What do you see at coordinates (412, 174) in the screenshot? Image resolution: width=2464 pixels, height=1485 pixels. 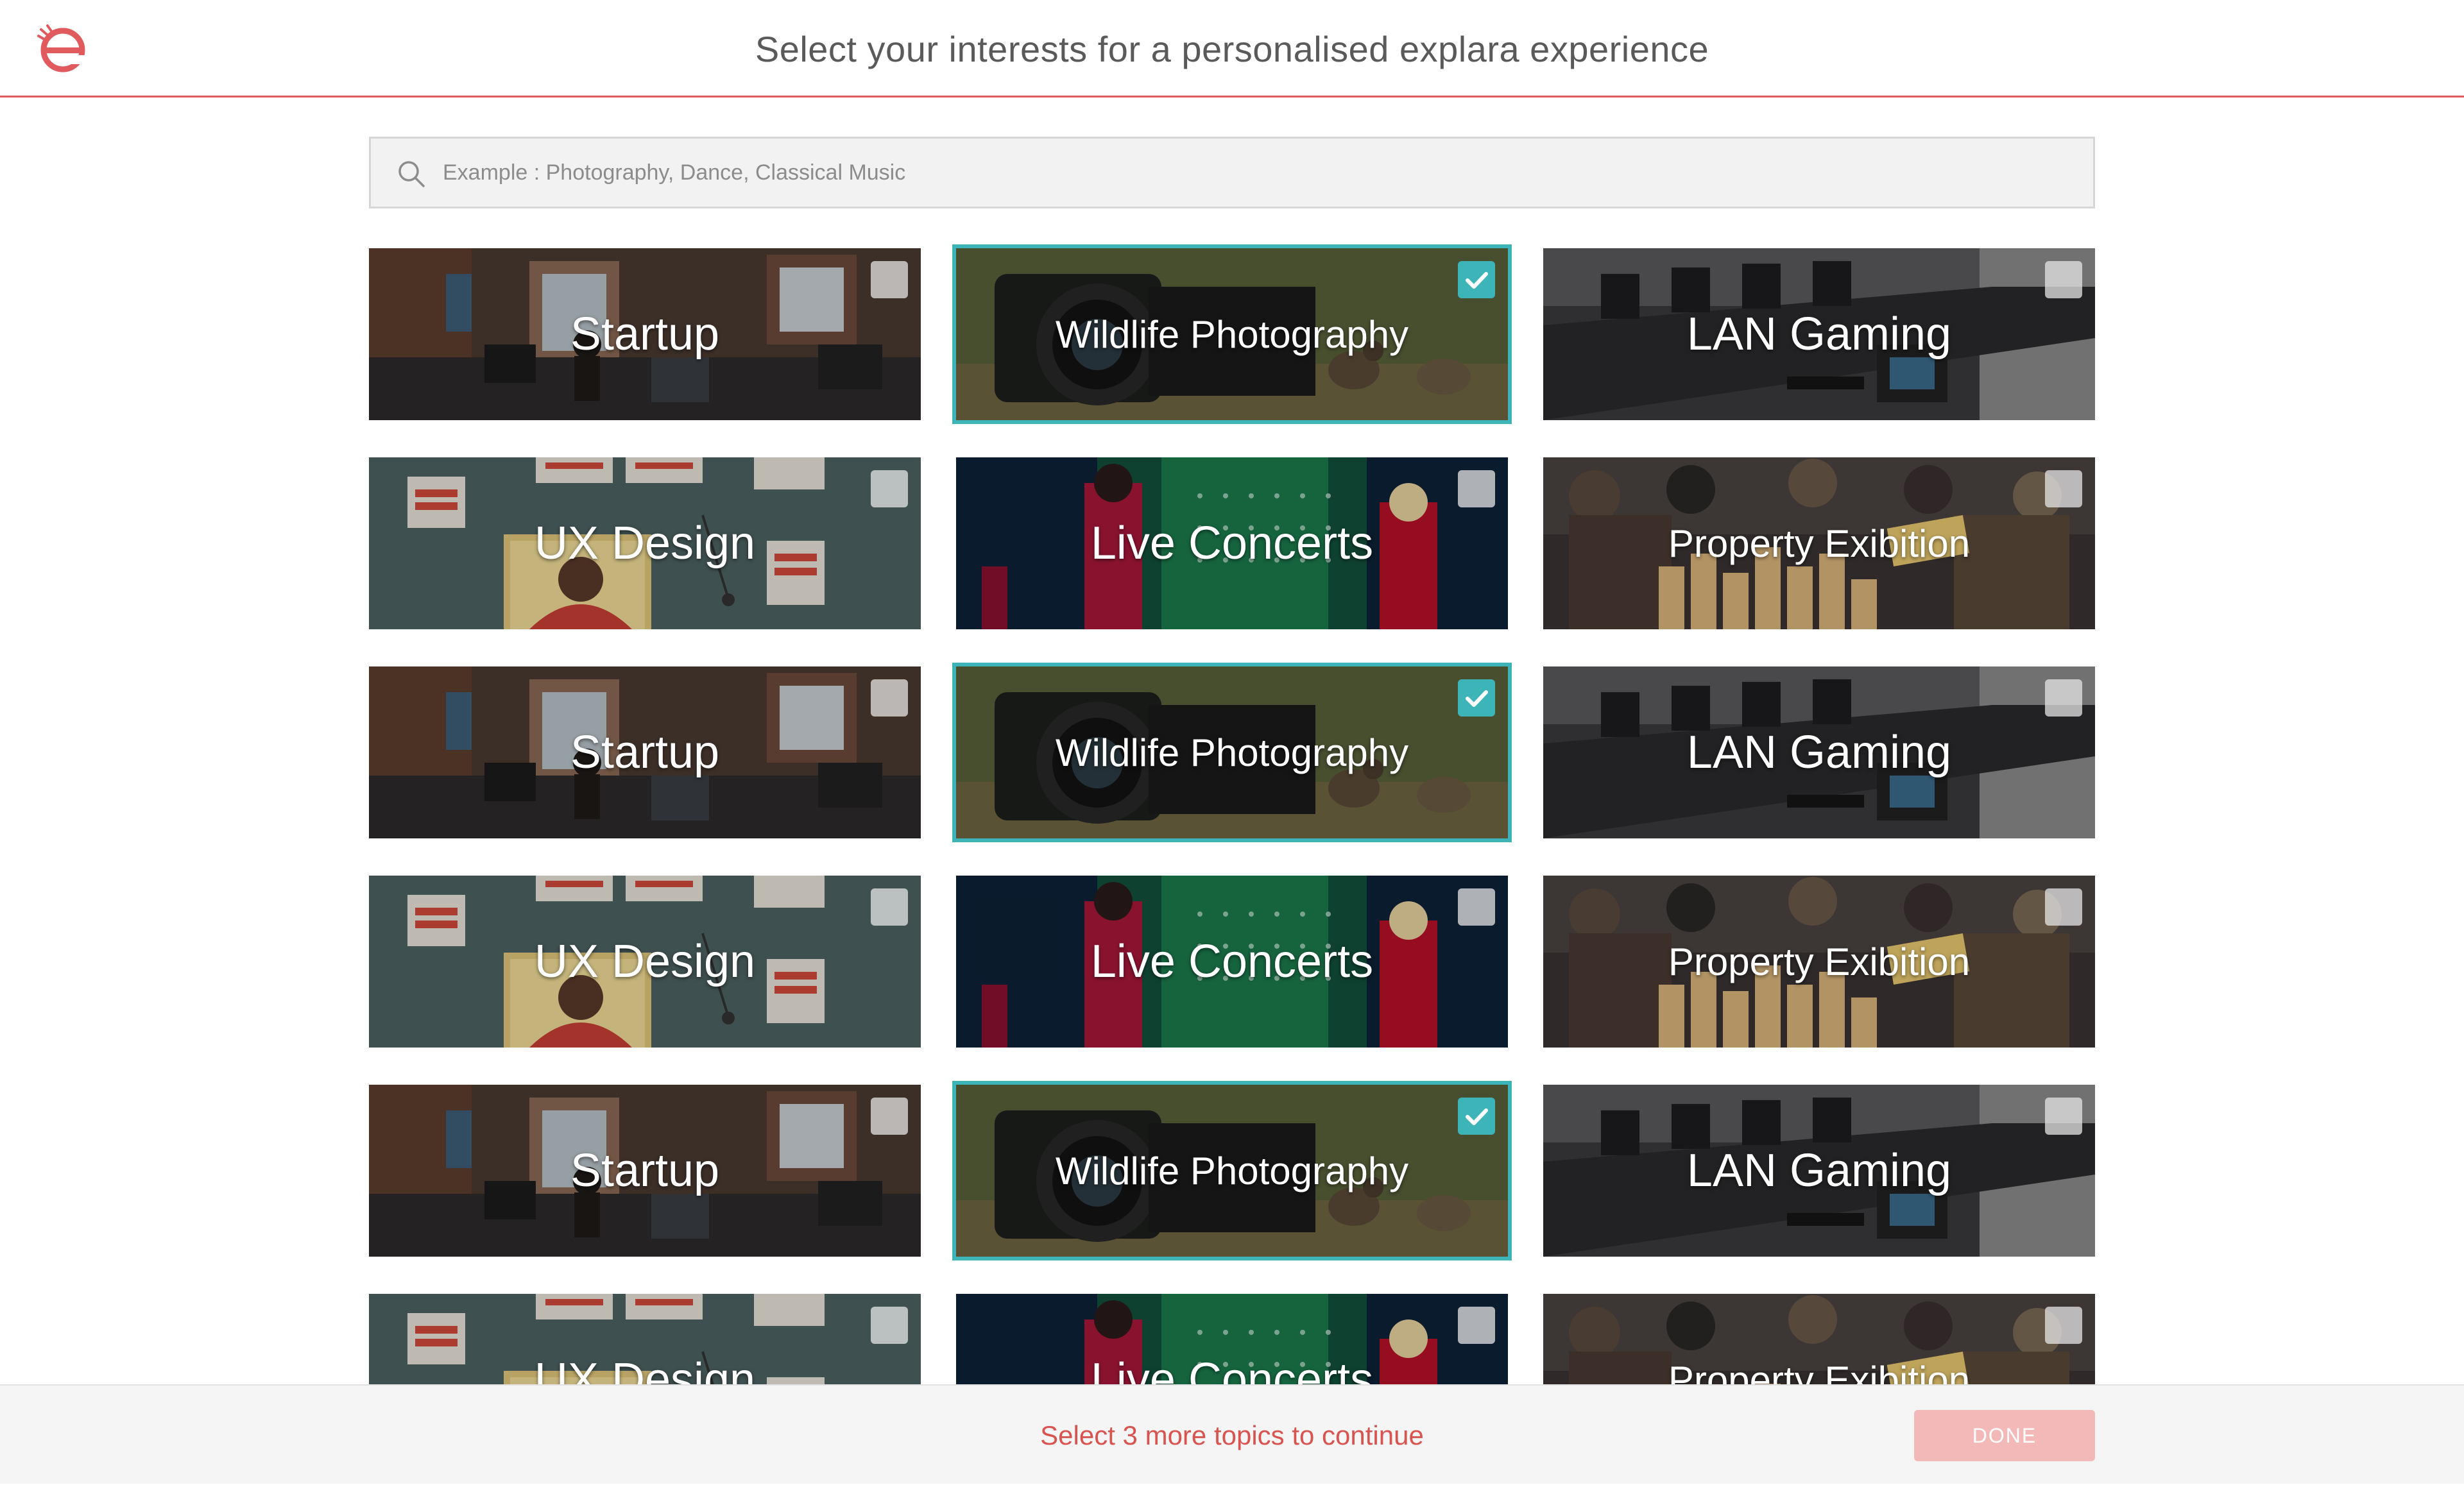 I see `search-icon` at bounding box center [412, 174].